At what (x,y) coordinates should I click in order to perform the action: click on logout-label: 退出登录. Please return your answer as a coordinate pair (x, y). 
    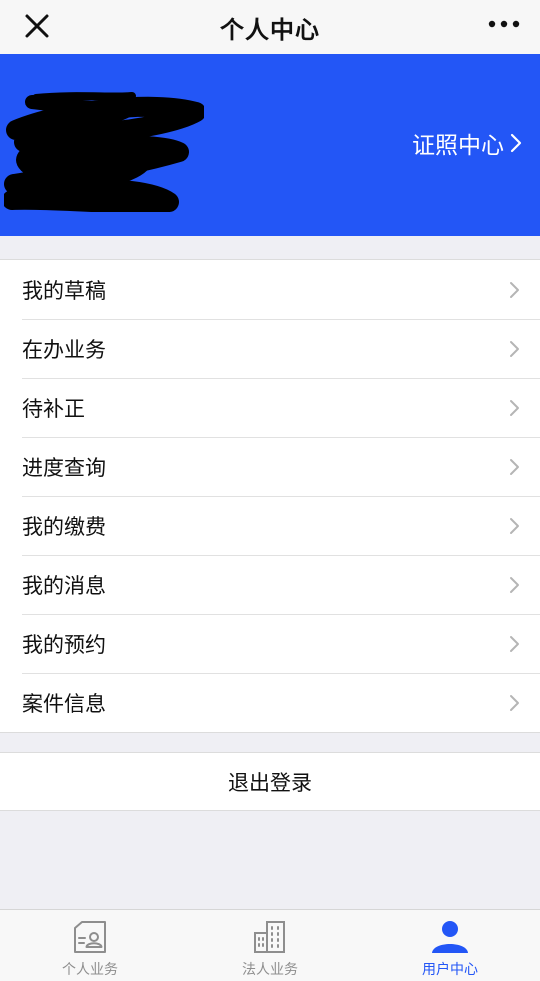
    Looking at the image, I should click on (270, 782).